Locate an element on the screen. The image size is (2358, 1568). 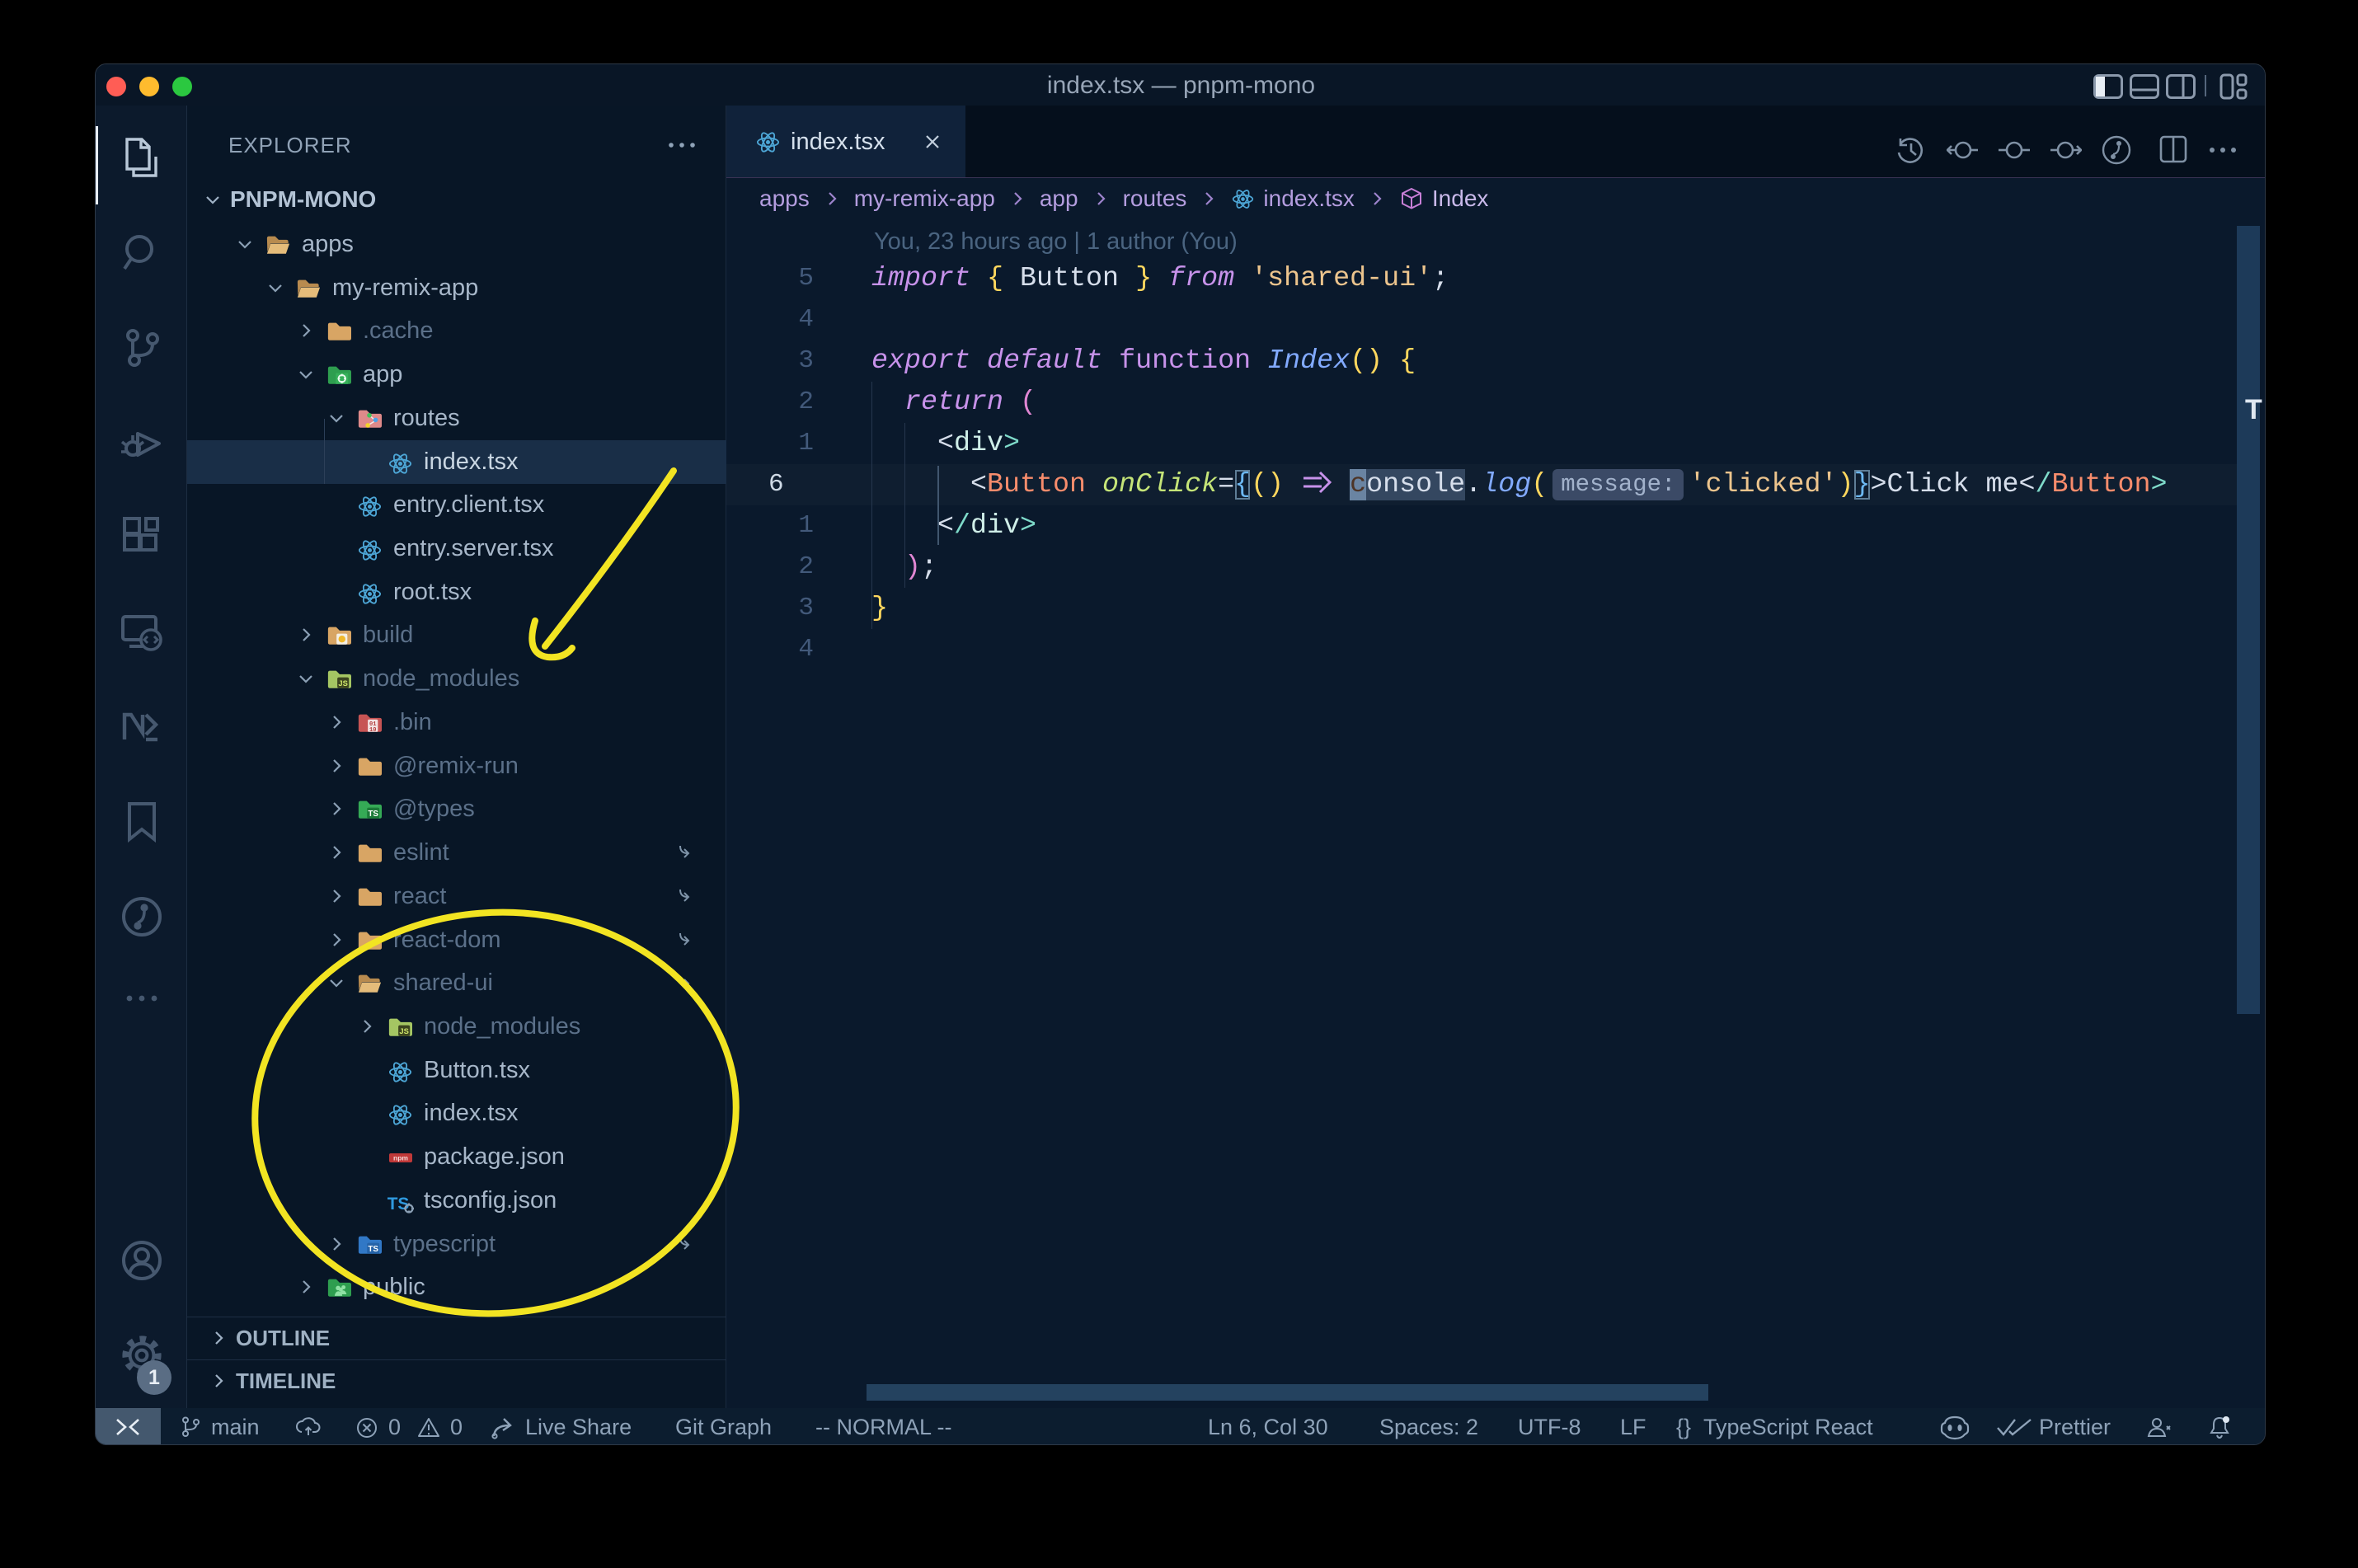
svg-text: npm is located at coordinates (400, 1158).